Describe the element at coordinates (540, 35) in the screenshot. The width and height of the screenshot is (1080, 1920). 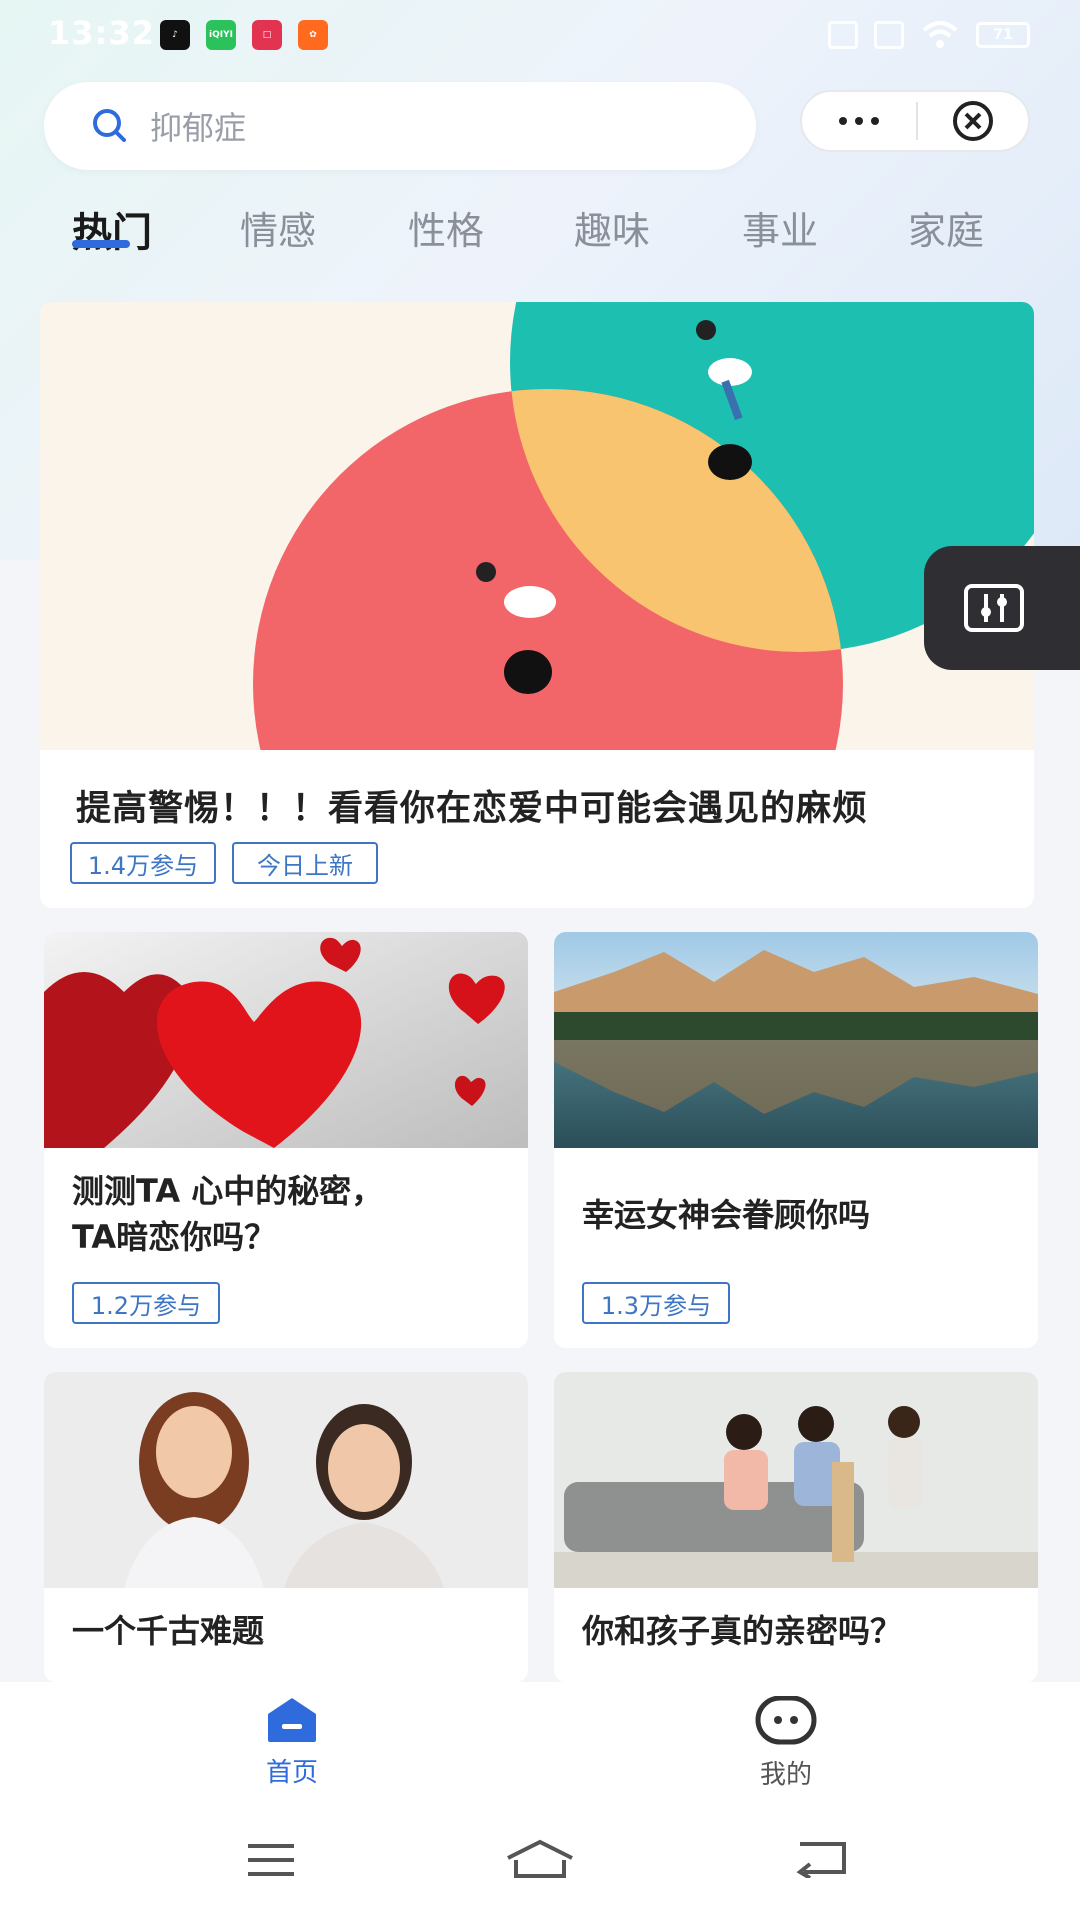
I see `status-bar: 13:32 ♪ iQIYI □ ✿ 71` at that location.